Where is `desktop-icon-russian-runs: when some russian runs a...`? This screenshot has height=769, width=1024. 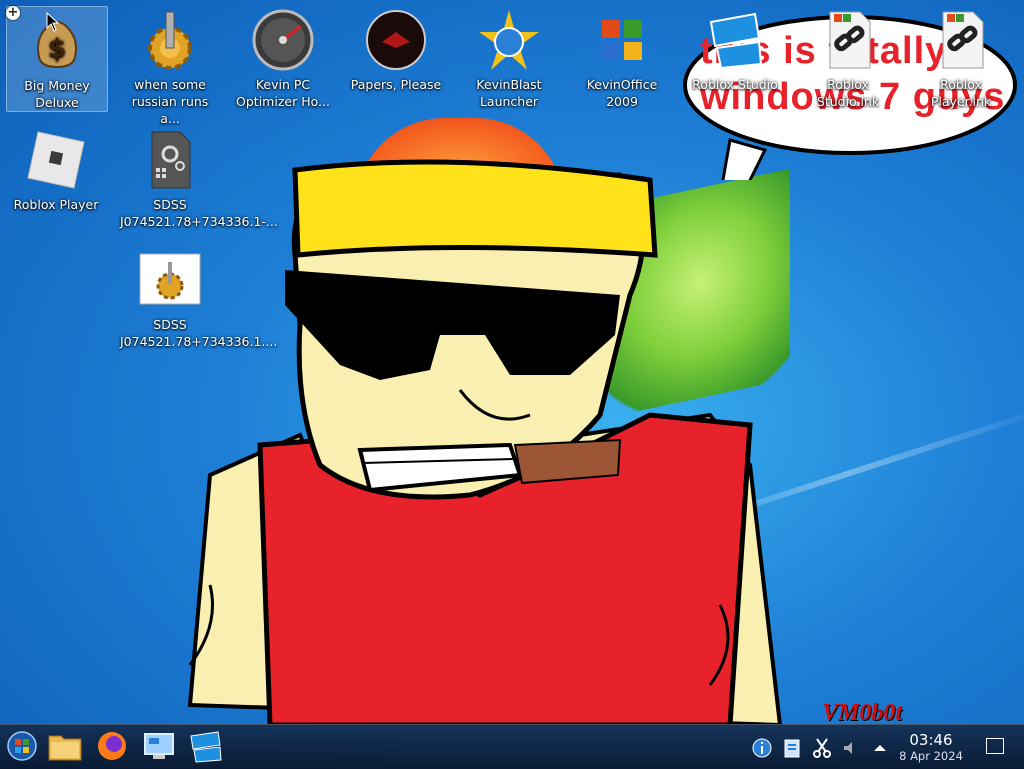 desktop-icon-russian-runs: when some russian runs a... is located at coordinates (170, 66).